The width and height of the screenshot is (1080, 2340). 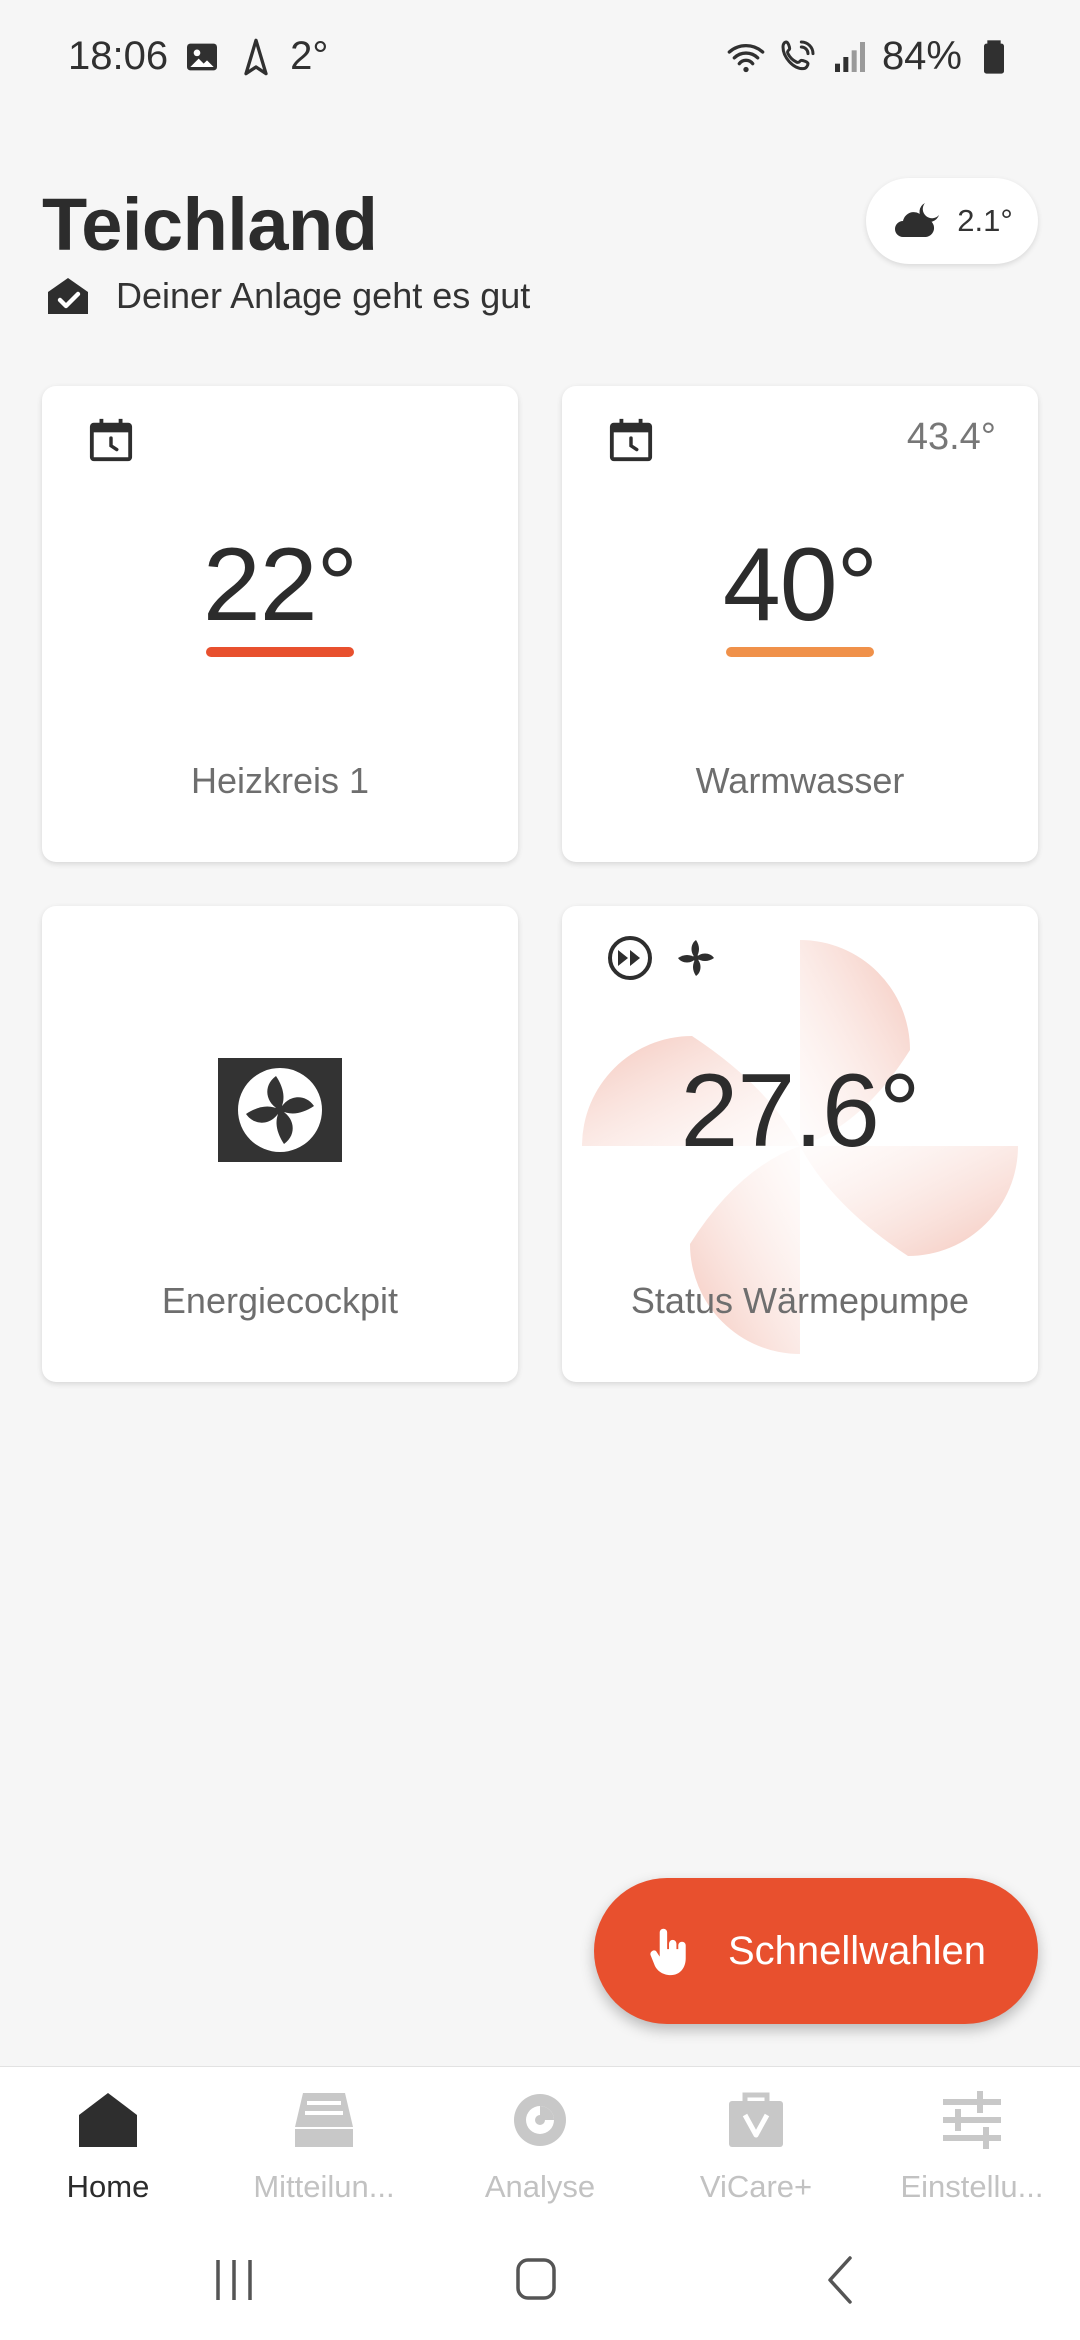 I want to click on status-bar-left: 18:06 2°, so click(x=198, y=56).